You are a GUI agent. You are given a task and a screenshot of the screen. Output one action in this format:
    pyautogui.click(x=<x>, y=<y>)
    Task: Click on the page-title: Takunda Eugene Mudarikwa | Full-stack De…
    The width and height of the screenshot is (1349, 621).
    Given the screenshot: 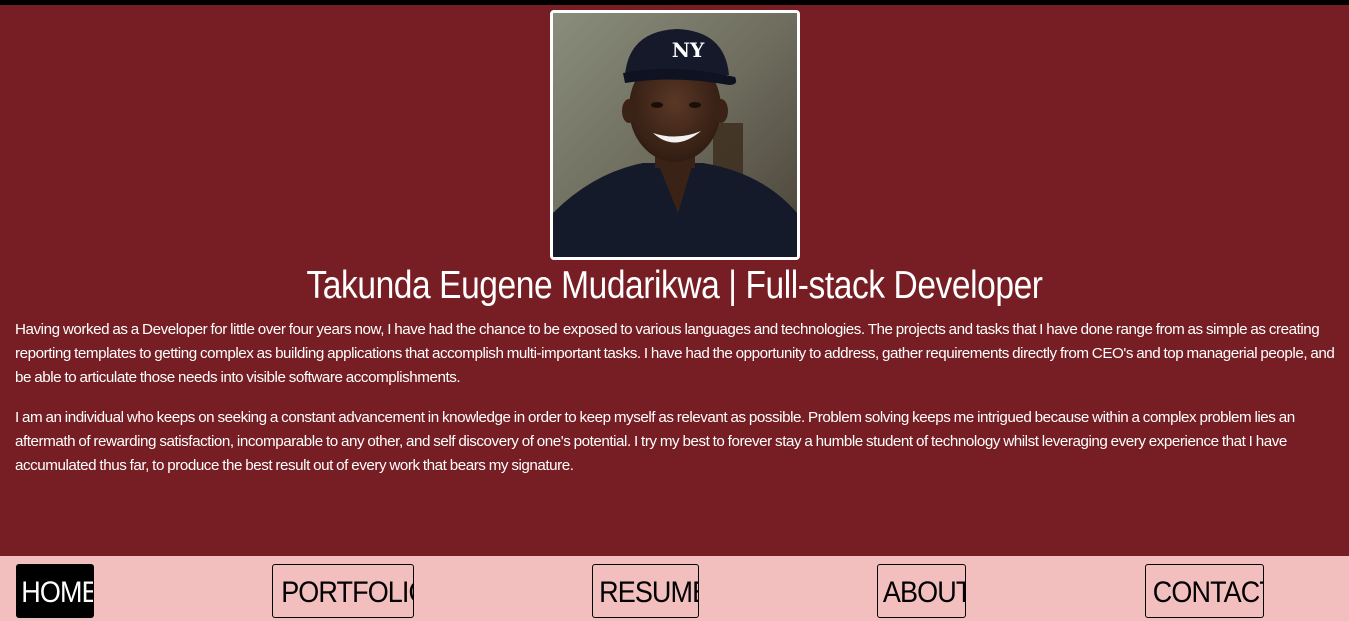 What is the action you would take?
    pyautogui.click(x=674, y=285)
    